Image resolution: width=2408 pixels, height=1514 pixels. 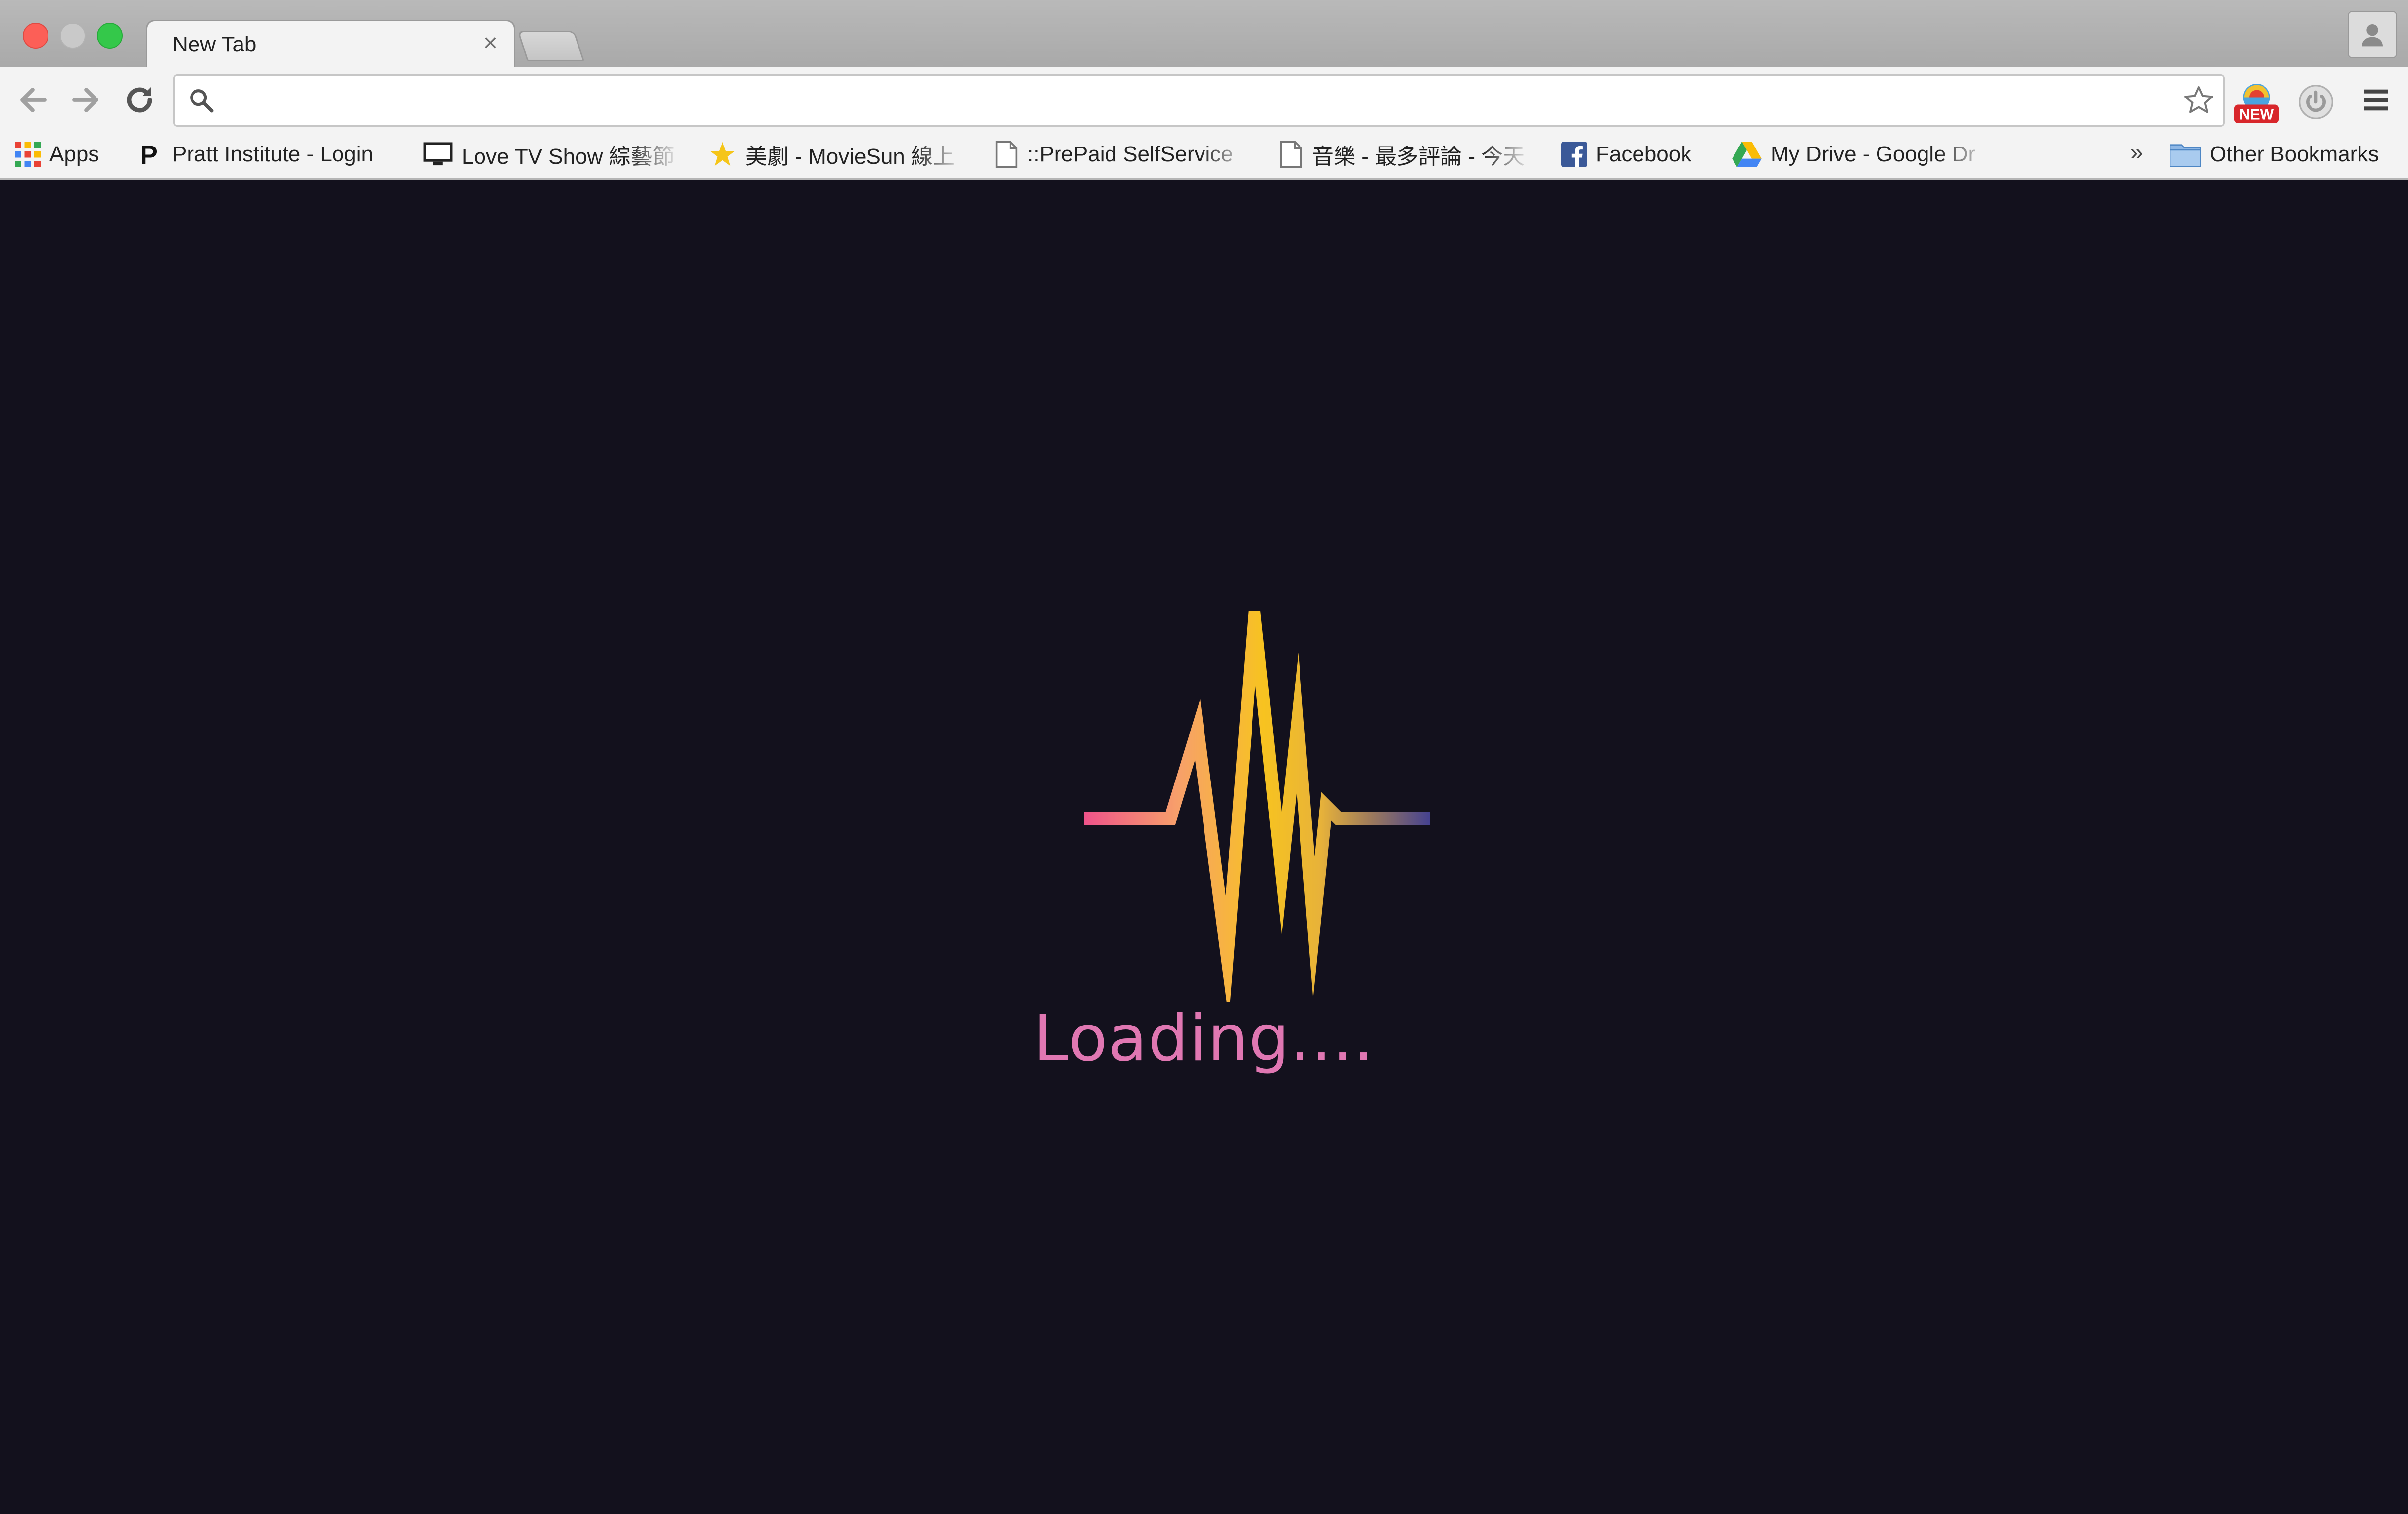 What do you see at coordinates (2256, 104) in the screenshot?
I see `extension-new-icon: NEW` at bounding box center [2256, 104].